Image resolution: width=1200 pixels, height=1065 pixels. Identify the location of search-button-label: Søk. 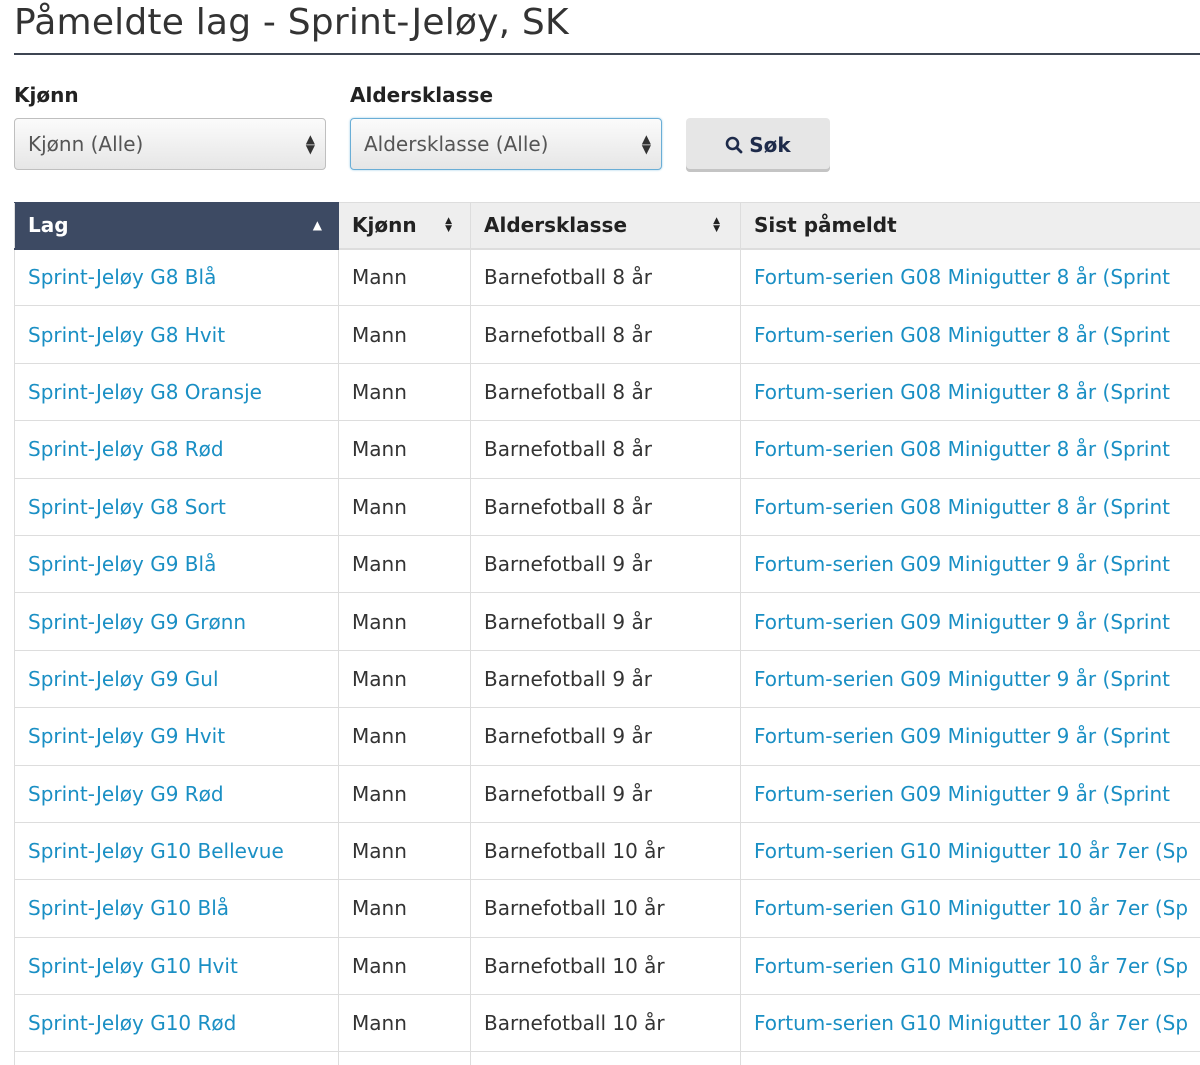
(770, 144).